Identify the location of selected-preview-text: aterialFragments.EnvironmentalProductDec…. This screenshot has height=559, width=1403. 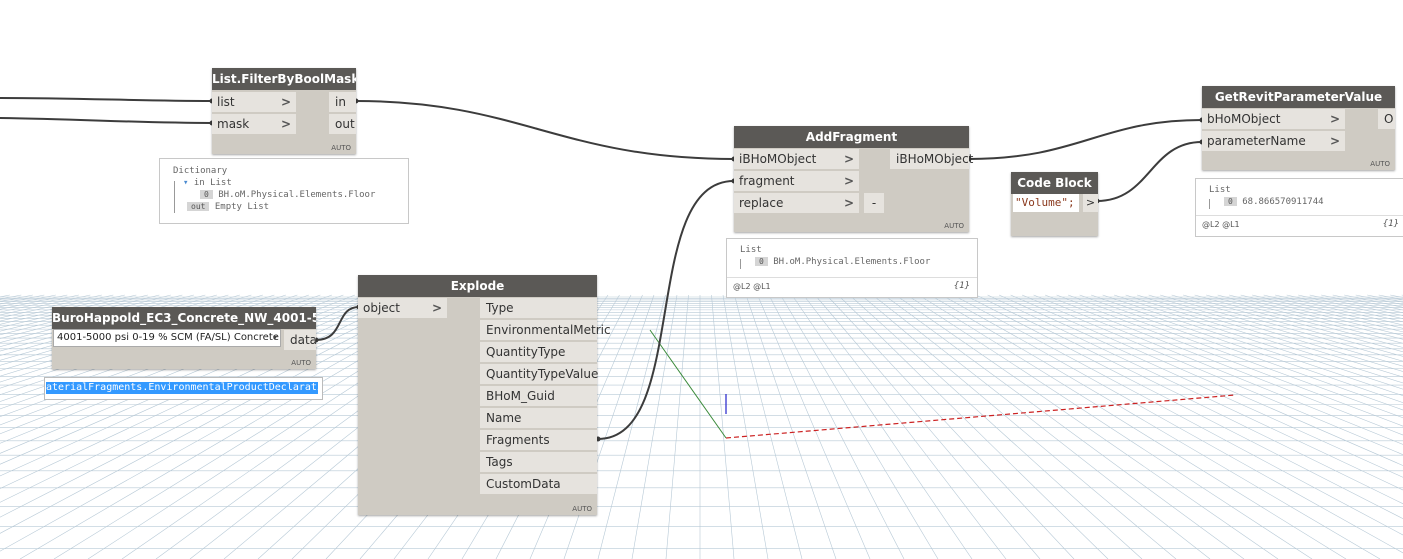
(182, 388).